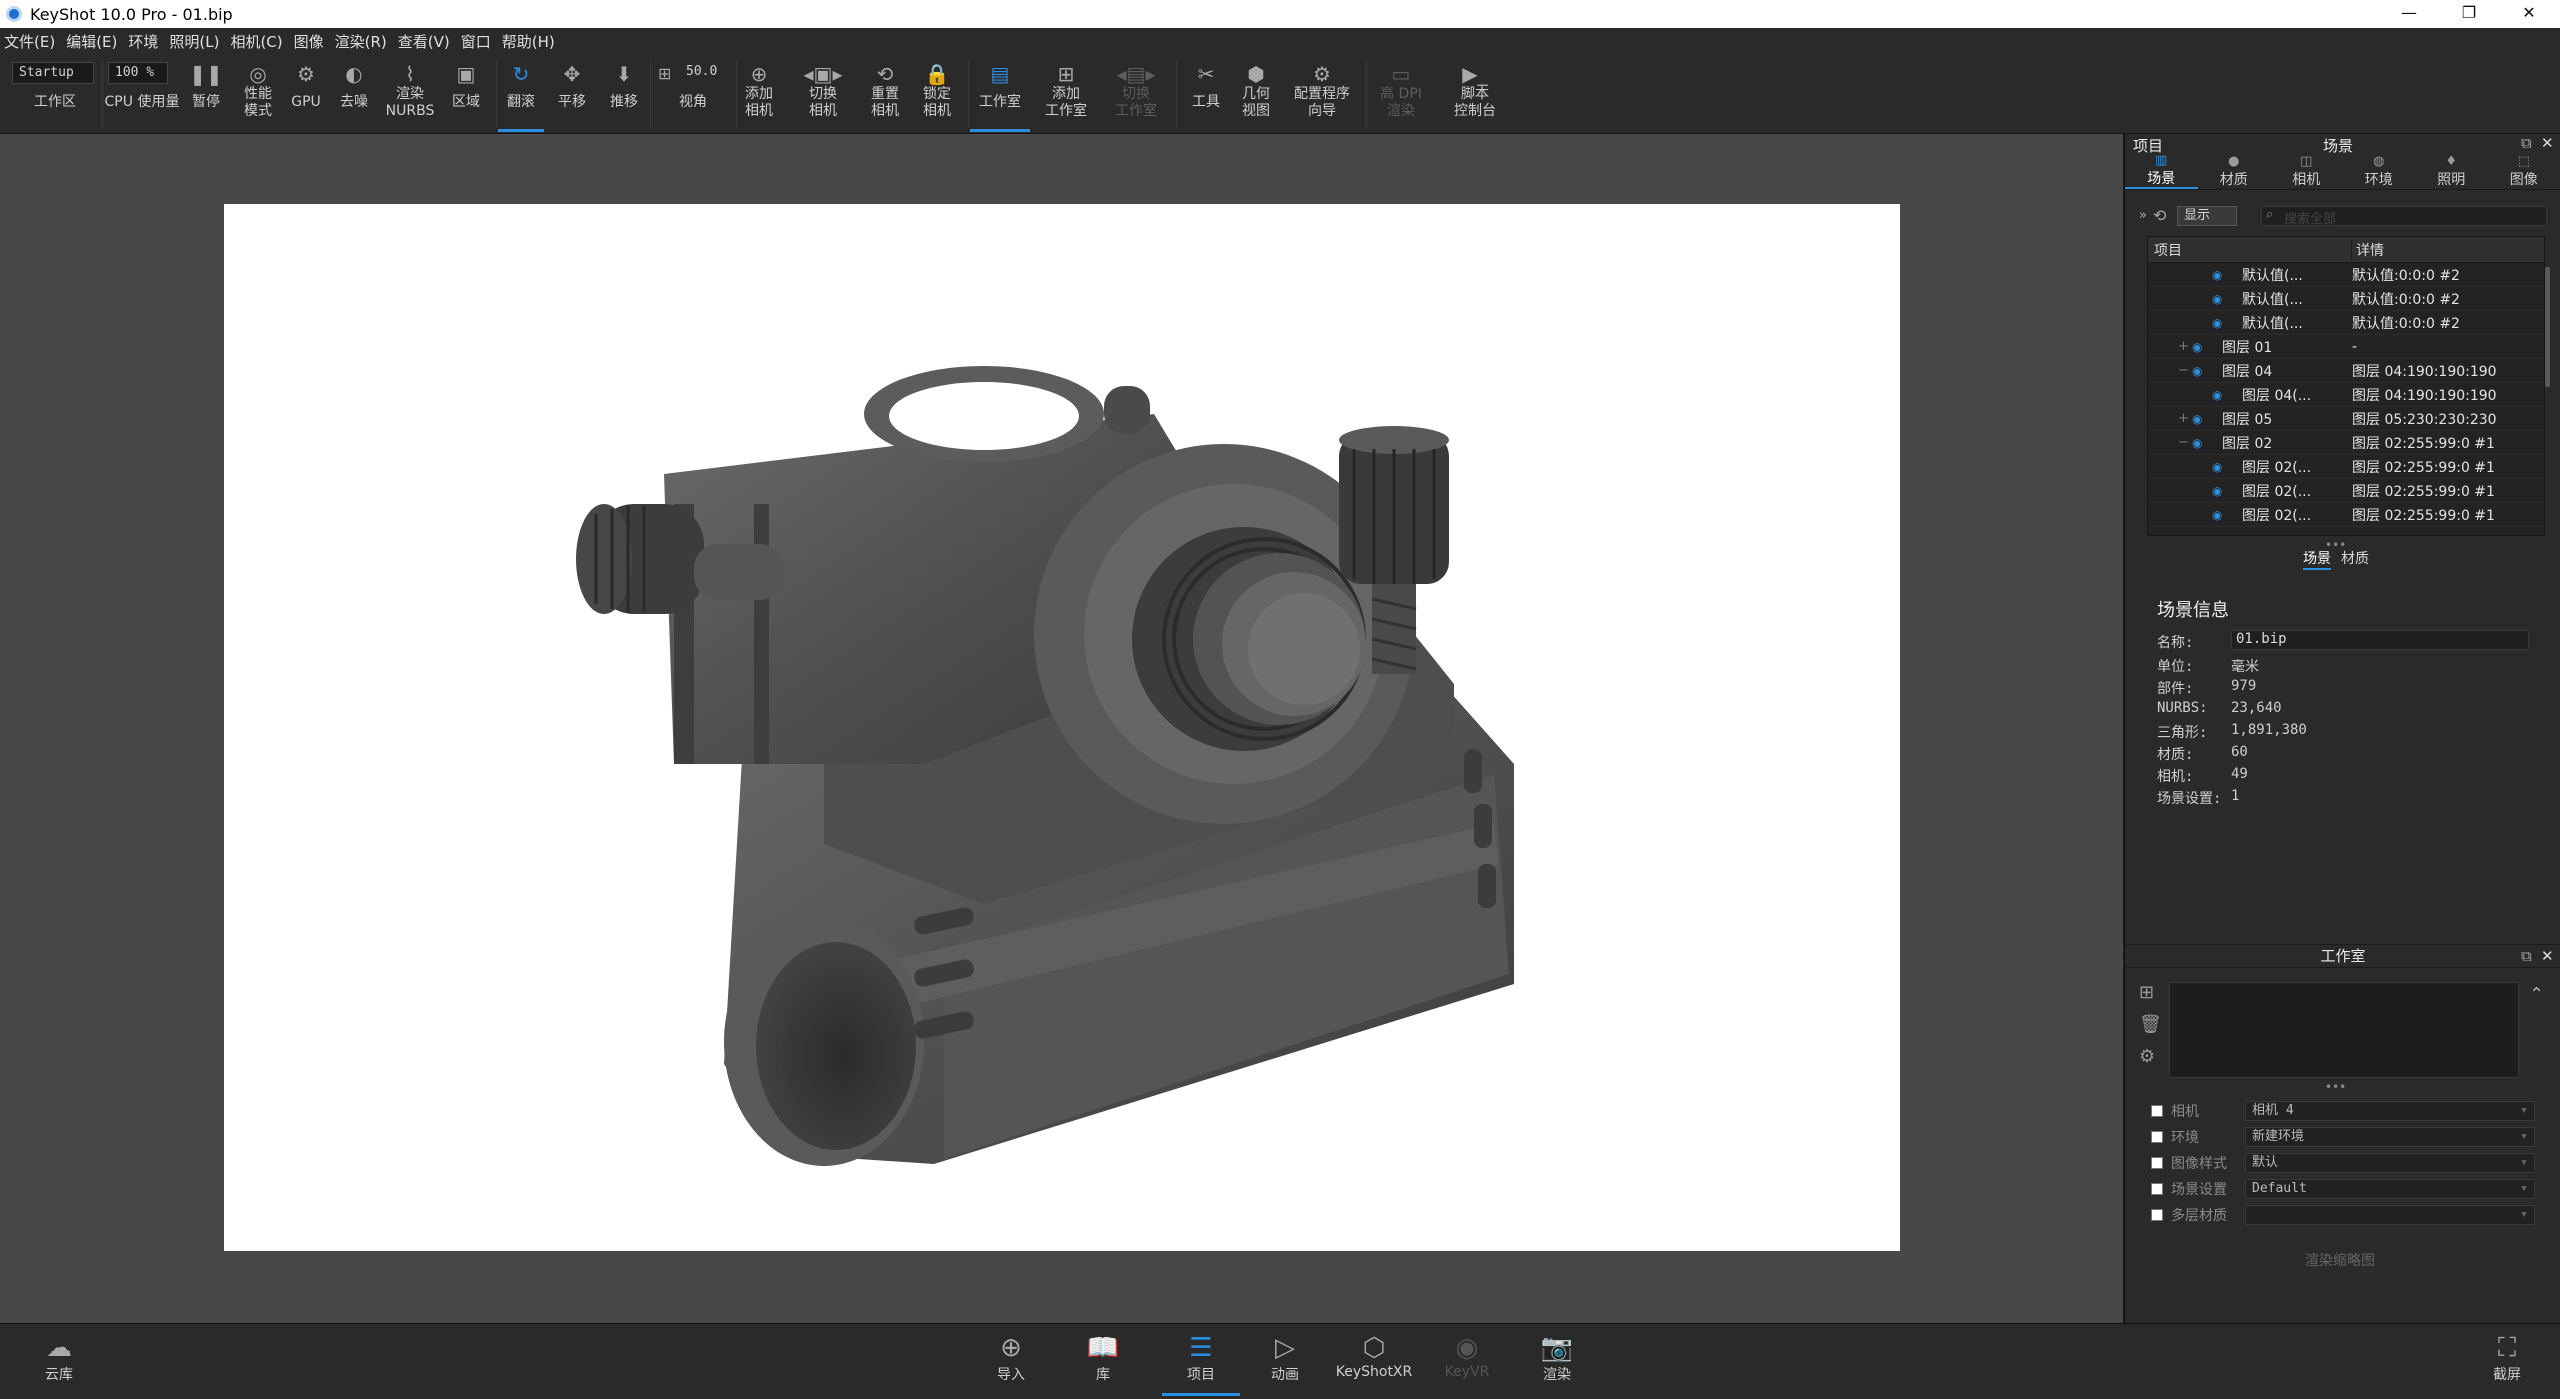 This screenshot has height=1399, width=2560. I want to click on close-panel-icon: ✕, so click(2547, 143).